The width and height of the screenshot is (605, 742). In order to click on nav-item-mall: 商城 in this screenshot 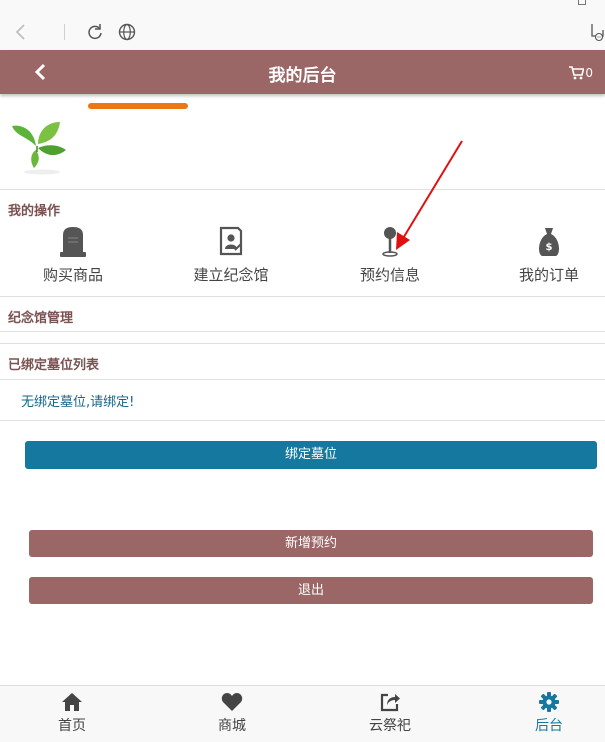, I will do `click(232, 713)`.